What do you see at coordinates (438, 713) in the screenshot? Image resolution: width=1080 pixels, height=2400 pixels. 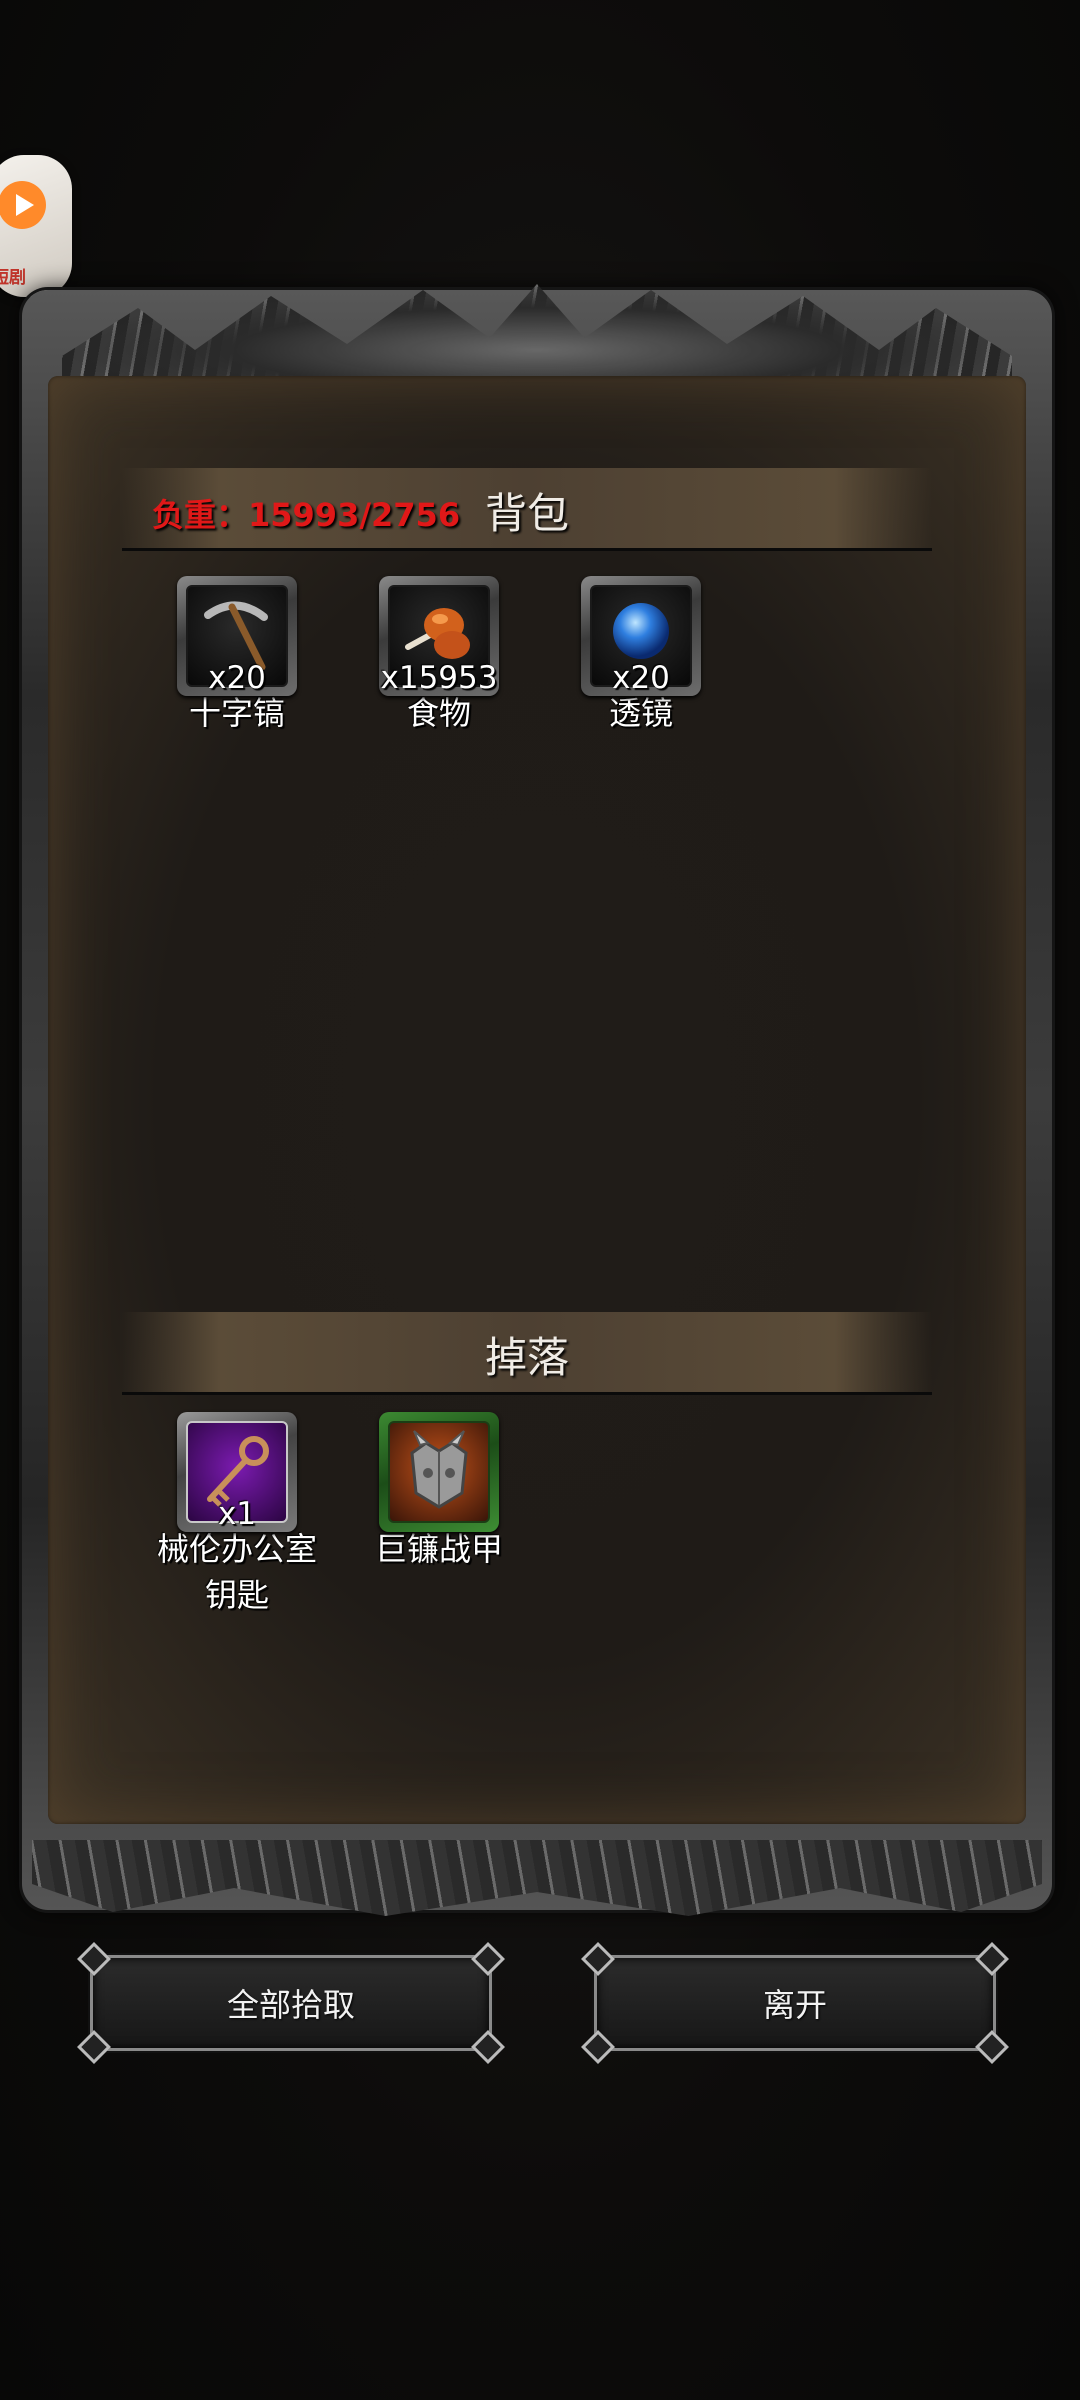 I see `item-name: 食物` at bounding box center [438, 713].